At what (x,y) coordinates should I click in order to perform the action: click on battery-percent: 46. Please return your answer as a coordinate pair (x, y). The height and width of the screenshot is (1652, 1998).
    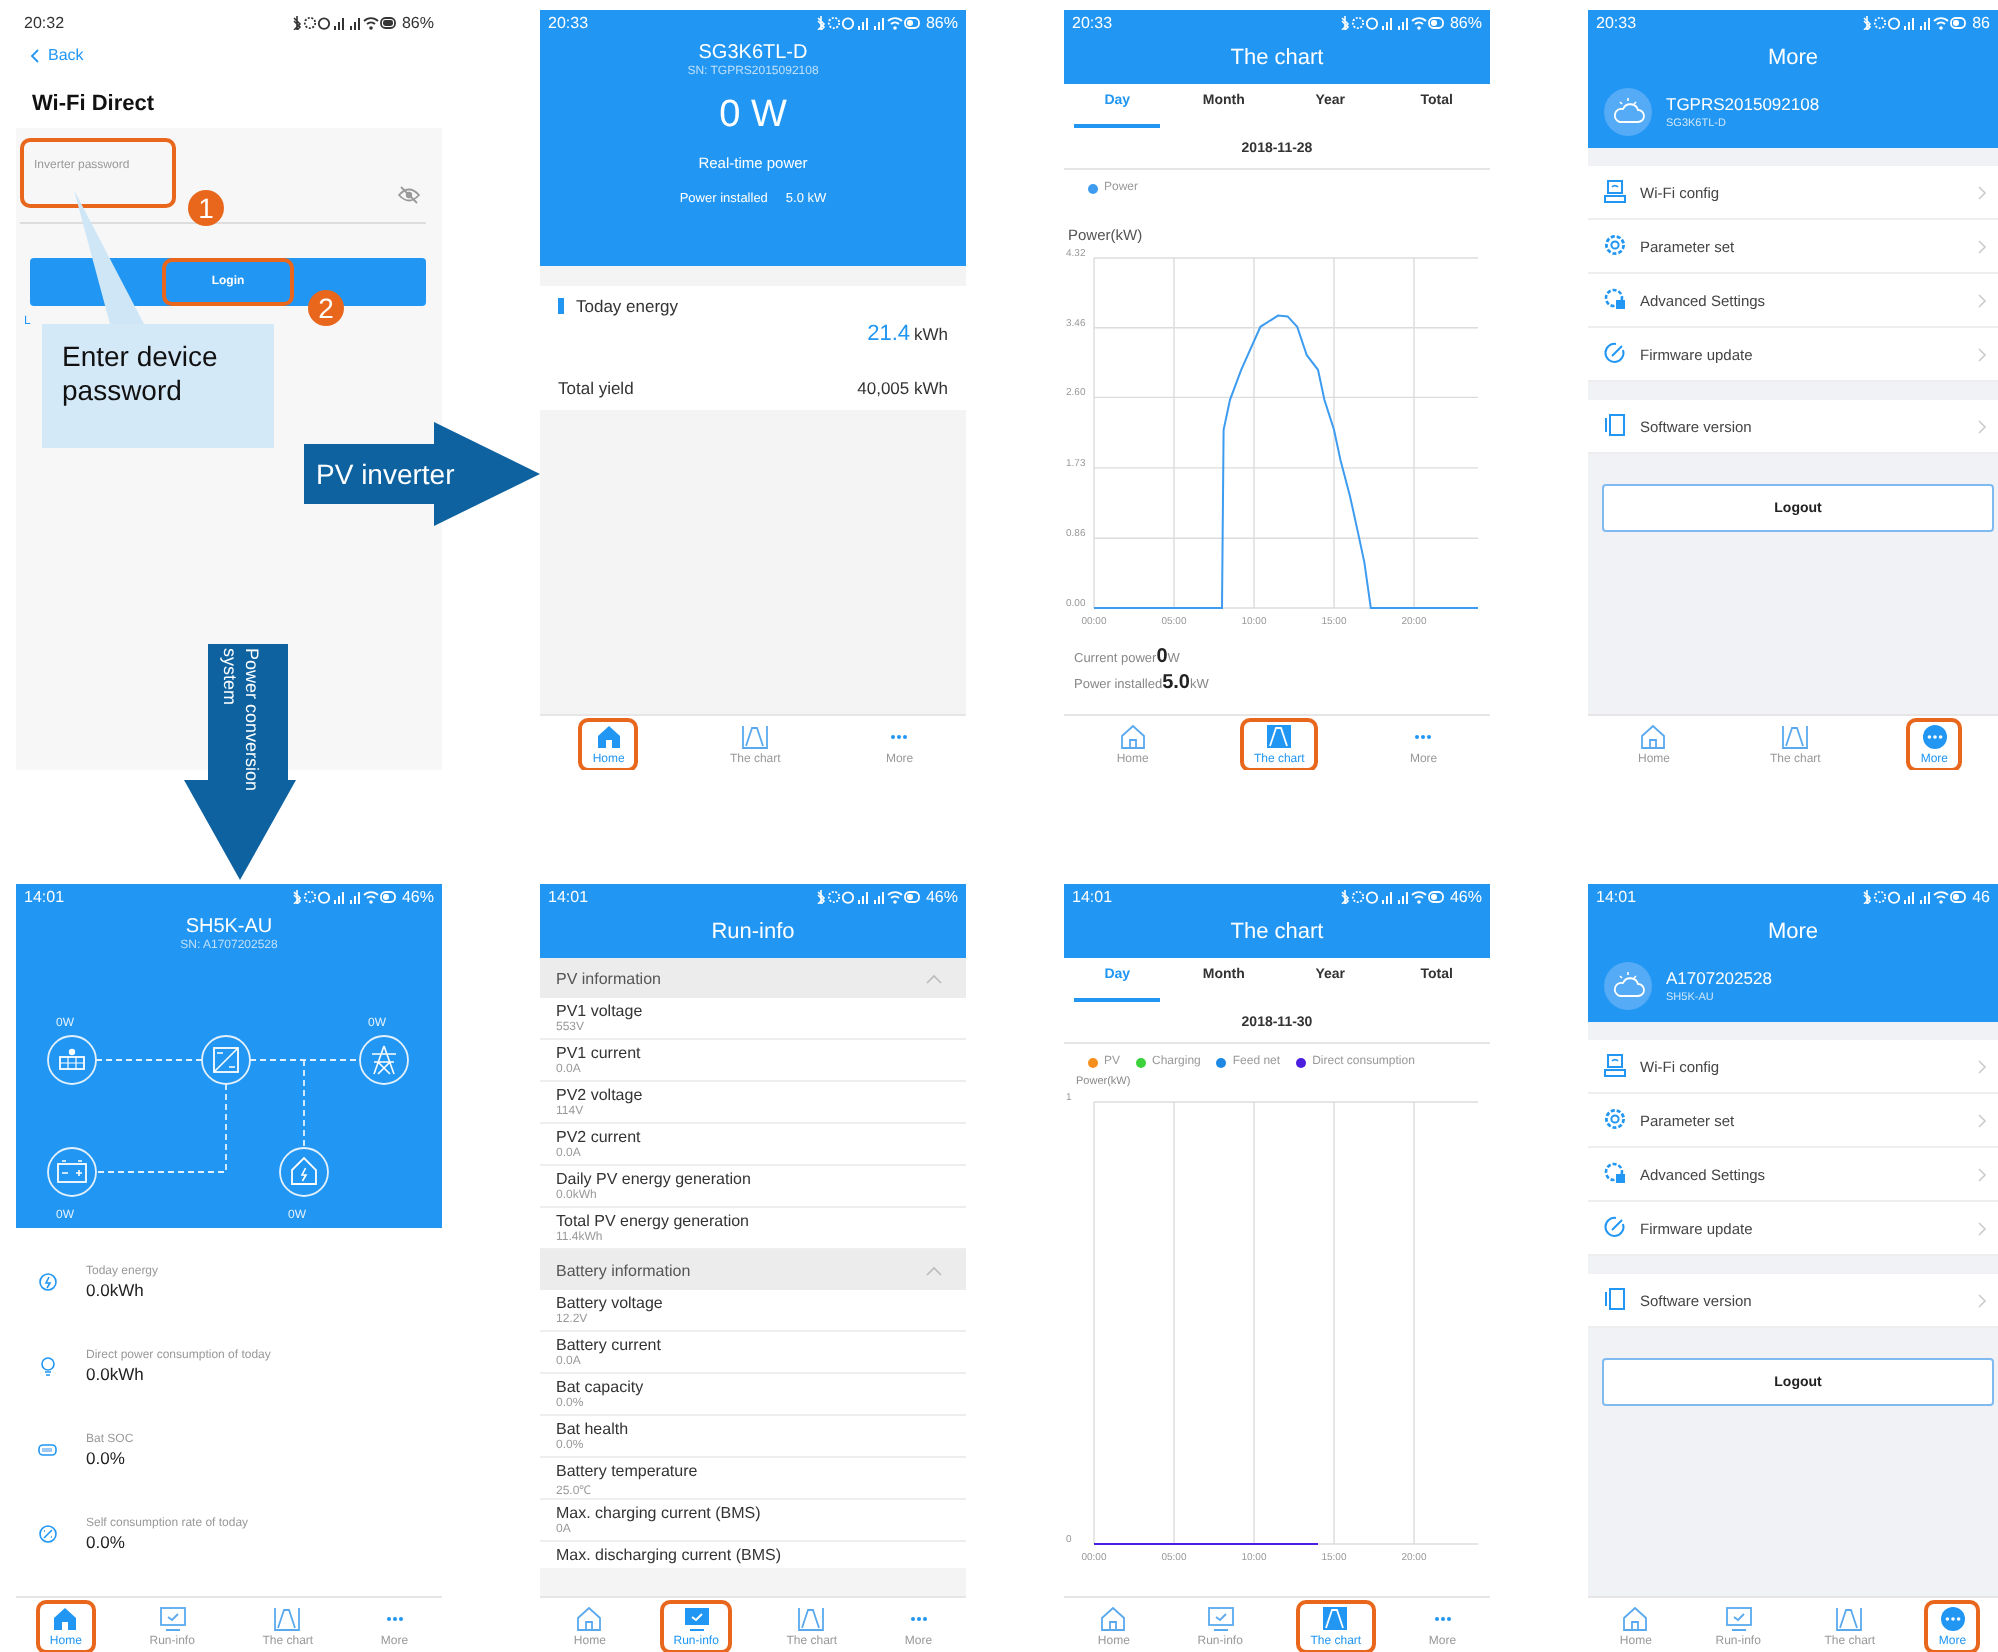
    Looking at the image, I should click on (1981, 897).